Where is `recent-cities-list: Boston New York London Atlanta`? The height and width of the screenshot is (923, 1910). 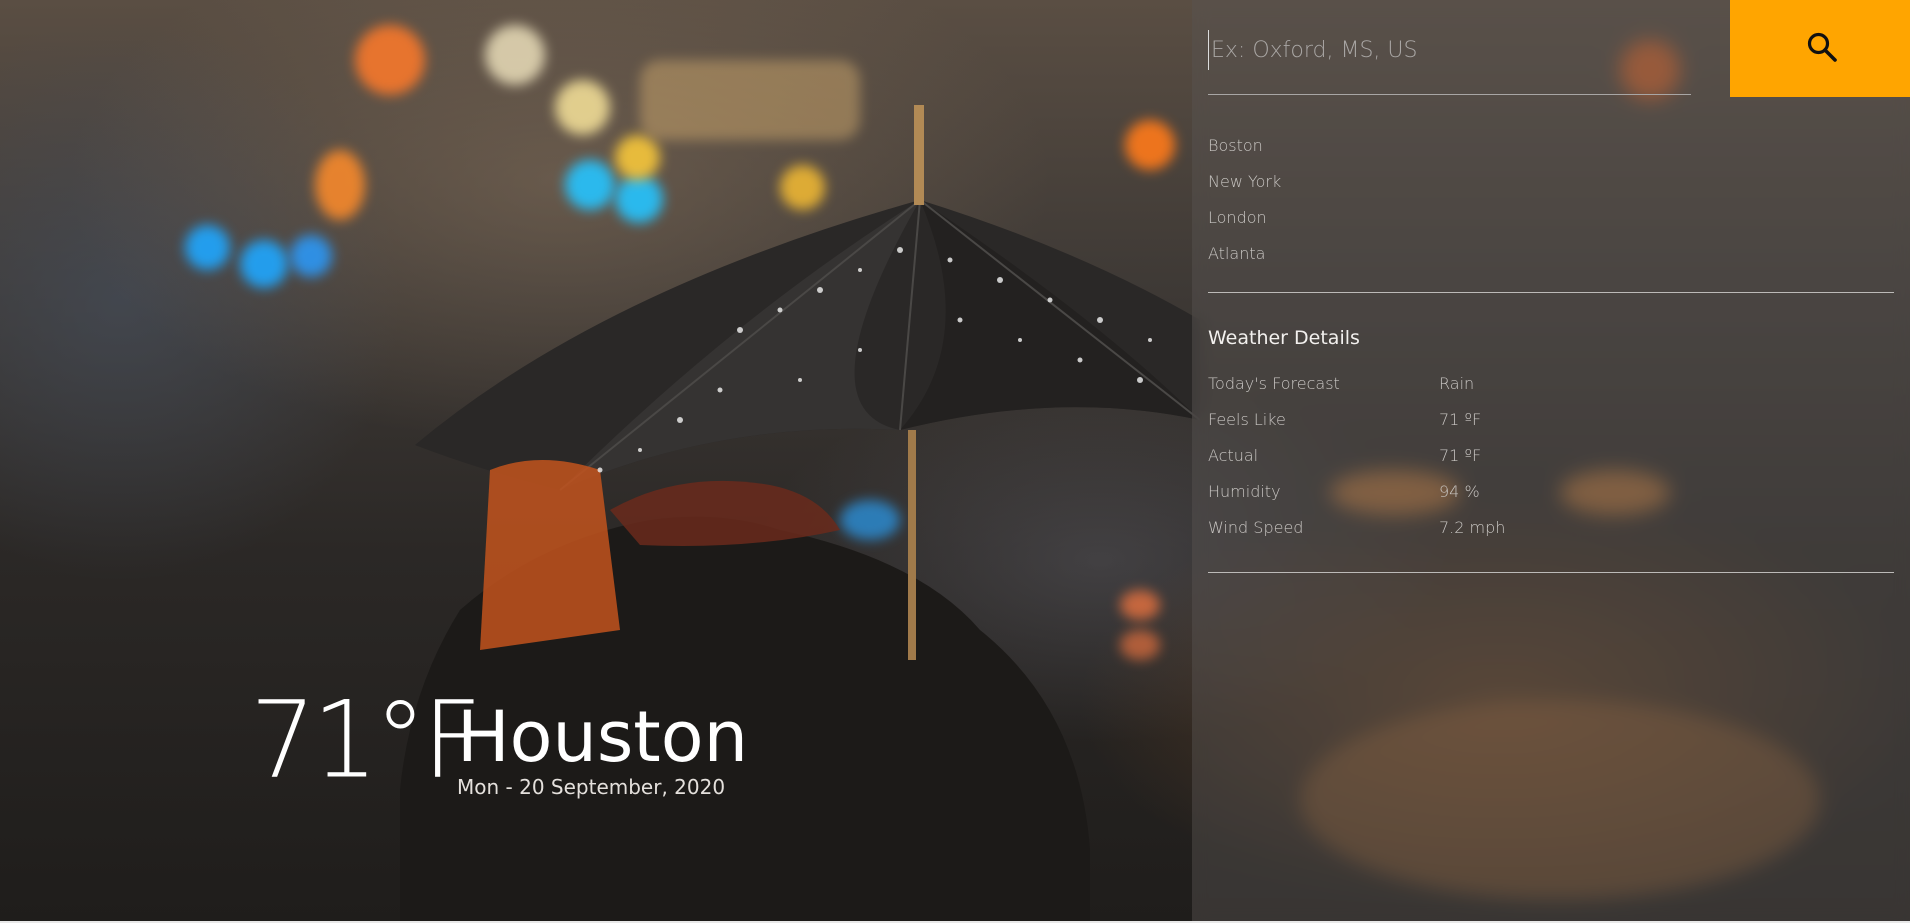 recent-cities-list: Boston New York London Atlanta is located at coordinates (1244, 200).